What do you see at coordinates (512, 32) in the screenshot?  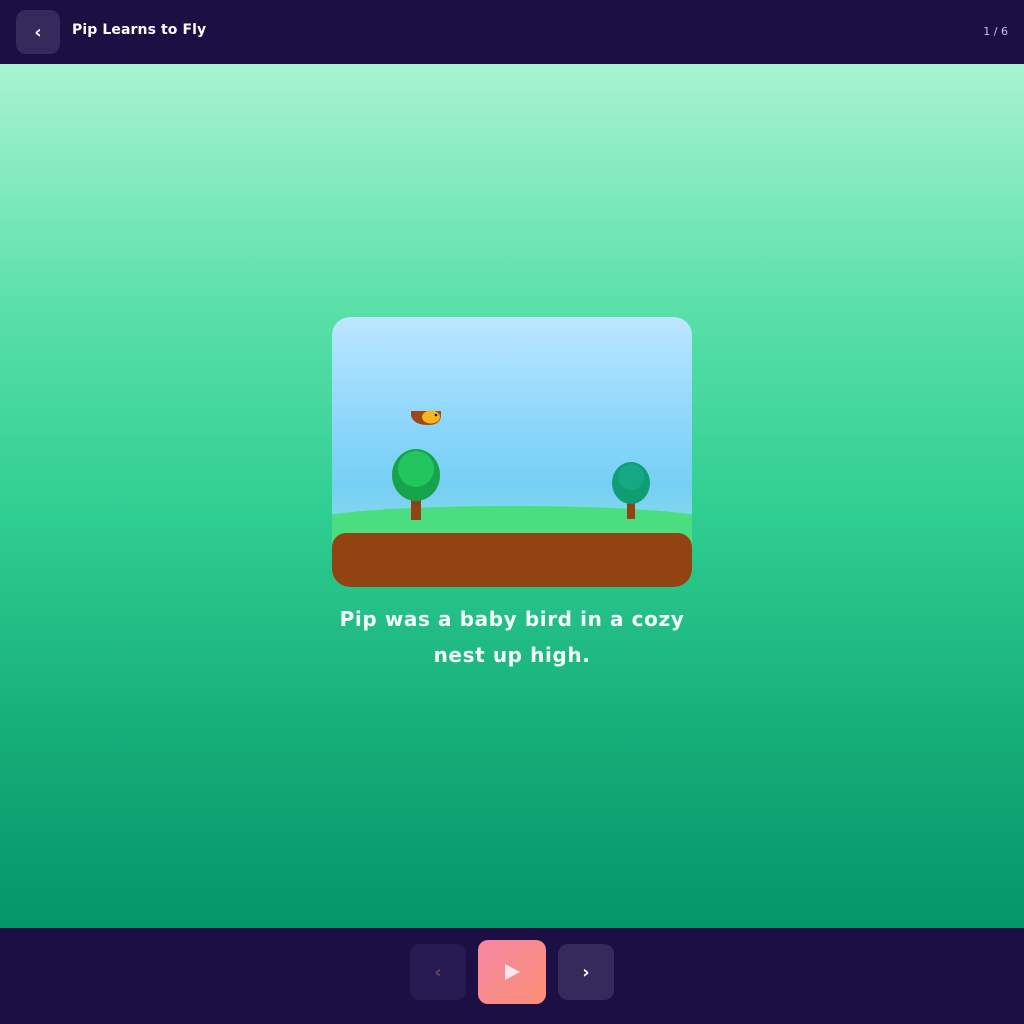 I see `top-bar: ‹ Pip Learns to Fly 1 / 6` at bounding box center [512, 32].